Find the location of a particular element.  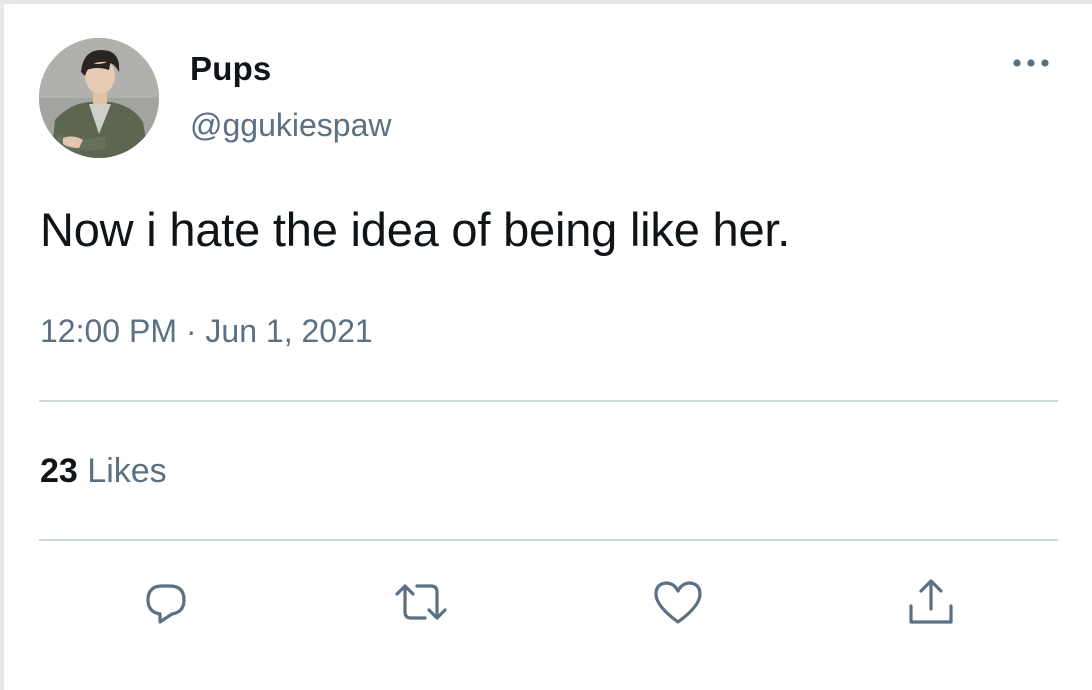

likes-count: 23 is located at coordinates (59, 471).